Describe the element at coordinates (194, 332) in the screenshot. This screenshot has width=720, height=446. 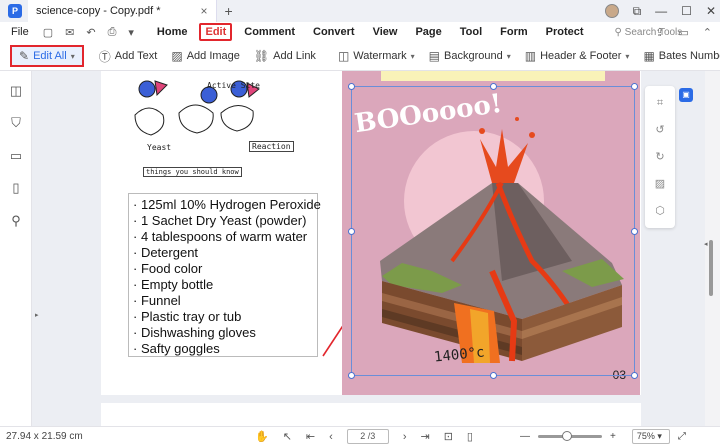
I see `list-item: · Dishwashing gloves` at that location.